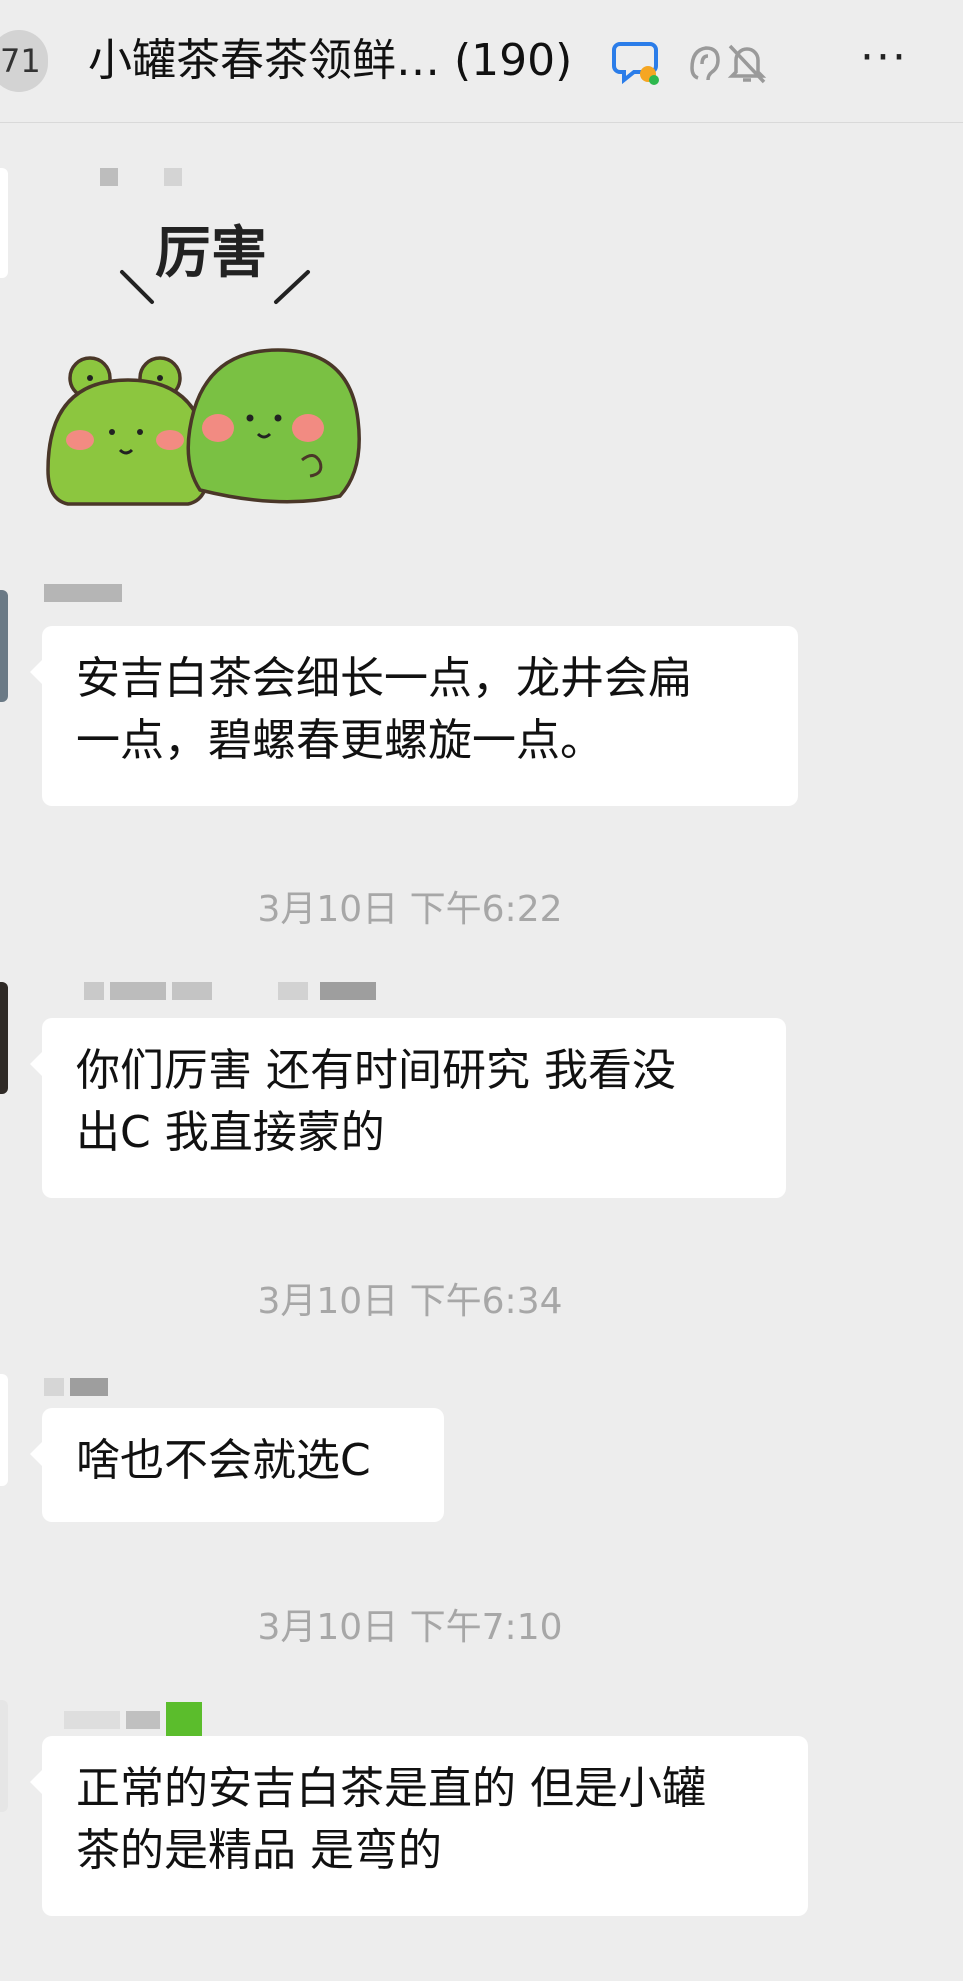 The width and height of the screenshot is (963, 1981). What do you see at coordinates (340, 740) in the screenshot?
I see `message-text-line: 一点，碧螺春更螺旋一点。` at bounding box center [340, 740].